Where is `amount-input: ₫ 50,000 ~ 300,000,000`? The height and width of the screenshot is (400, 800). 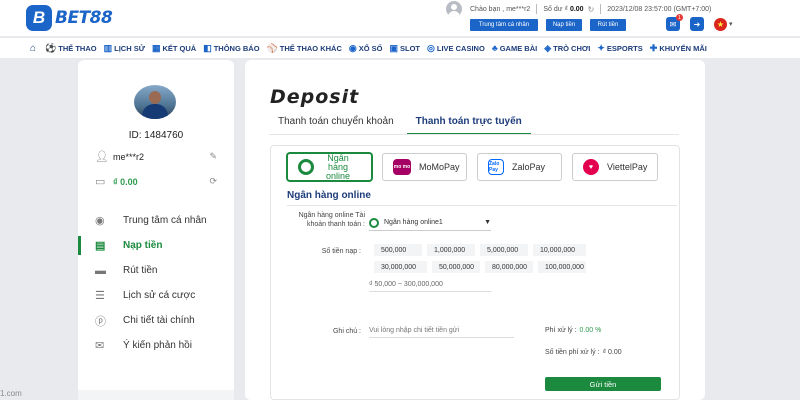
amount-input: ₫ 50,000 ~ 300,000,000 is located at coordinates (430, 285).